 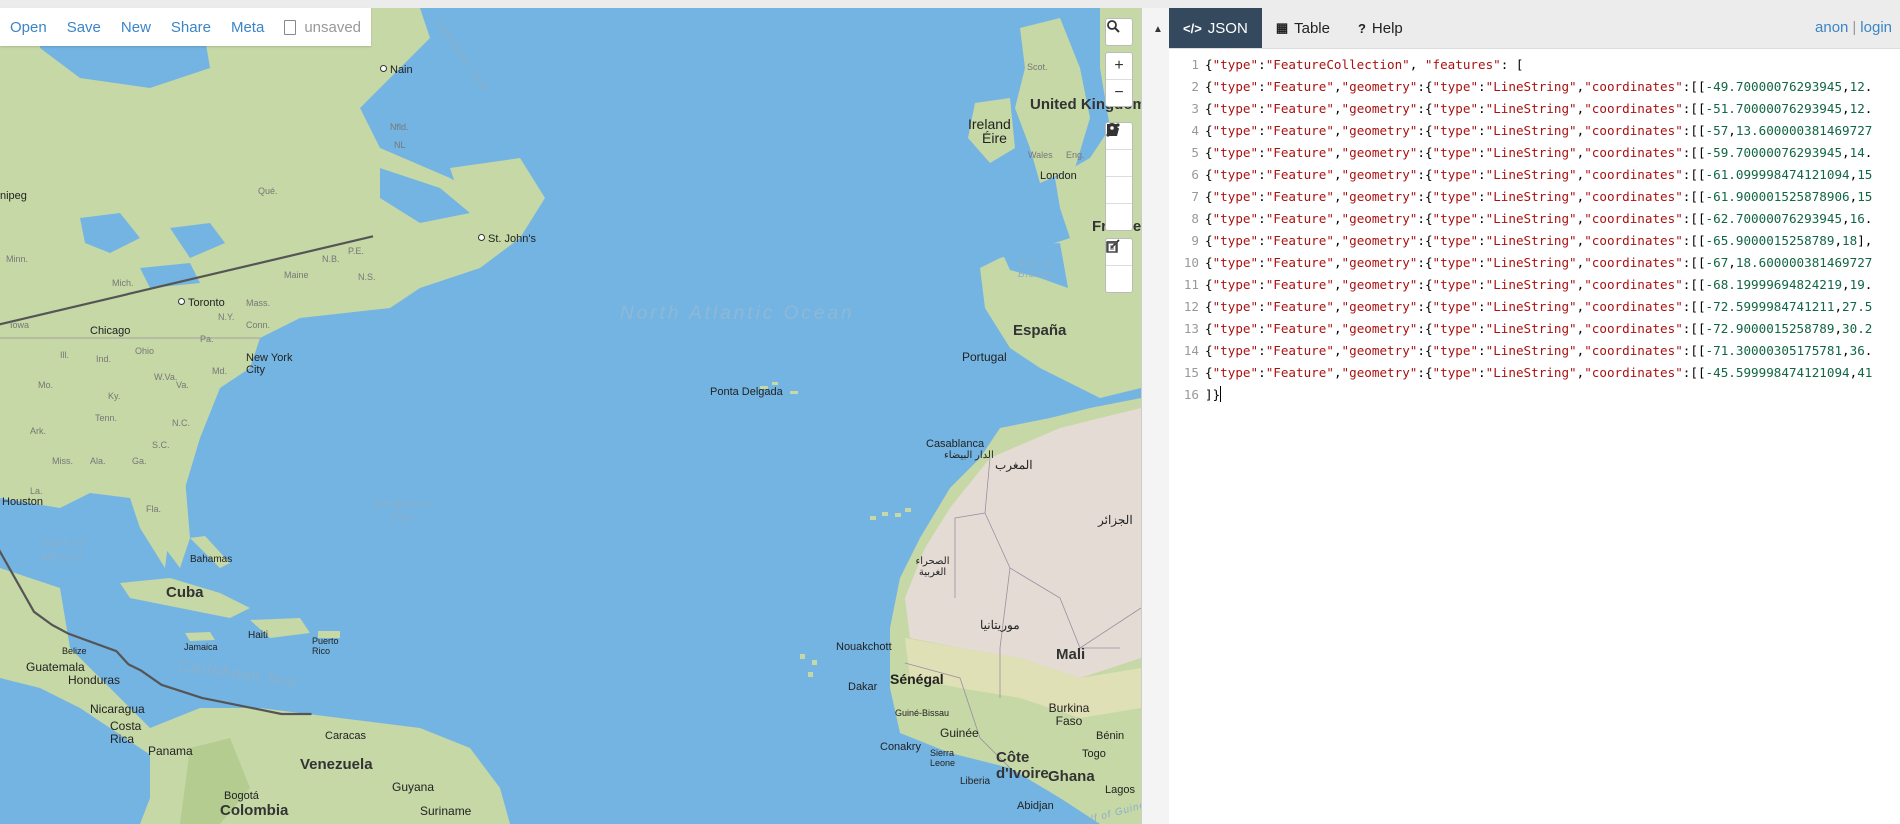 What do you see at coordinates (46, 385) in the screenshot?
I see `label-mo: Mo.` at bounding box center [46, 385].